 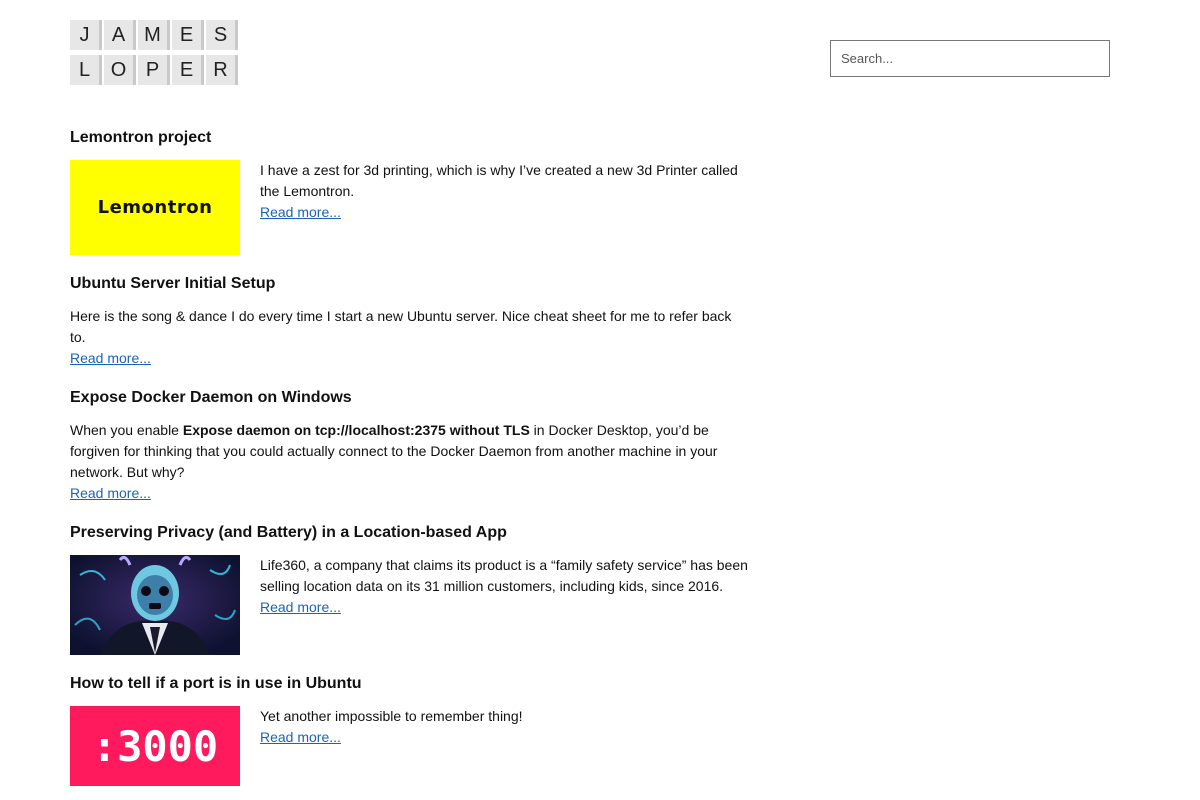 I want to click on search-input, so click(x=970, y=58).